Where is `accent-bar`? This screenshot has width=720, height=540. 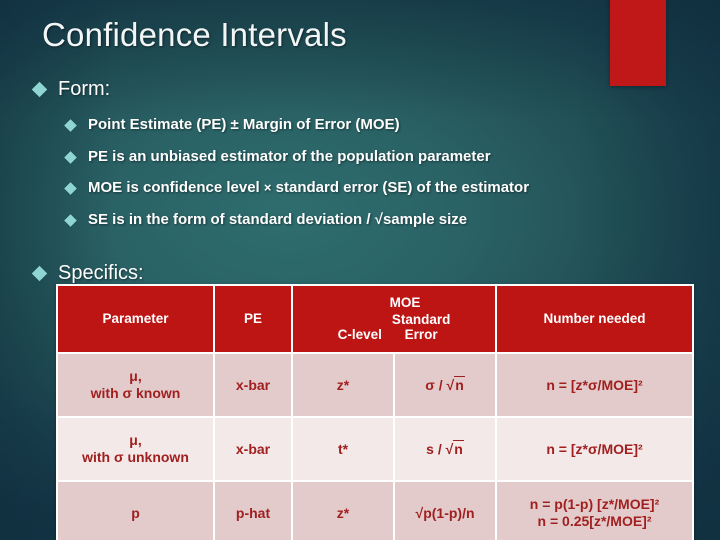 accent-bar is located at coordinates (638, 43).